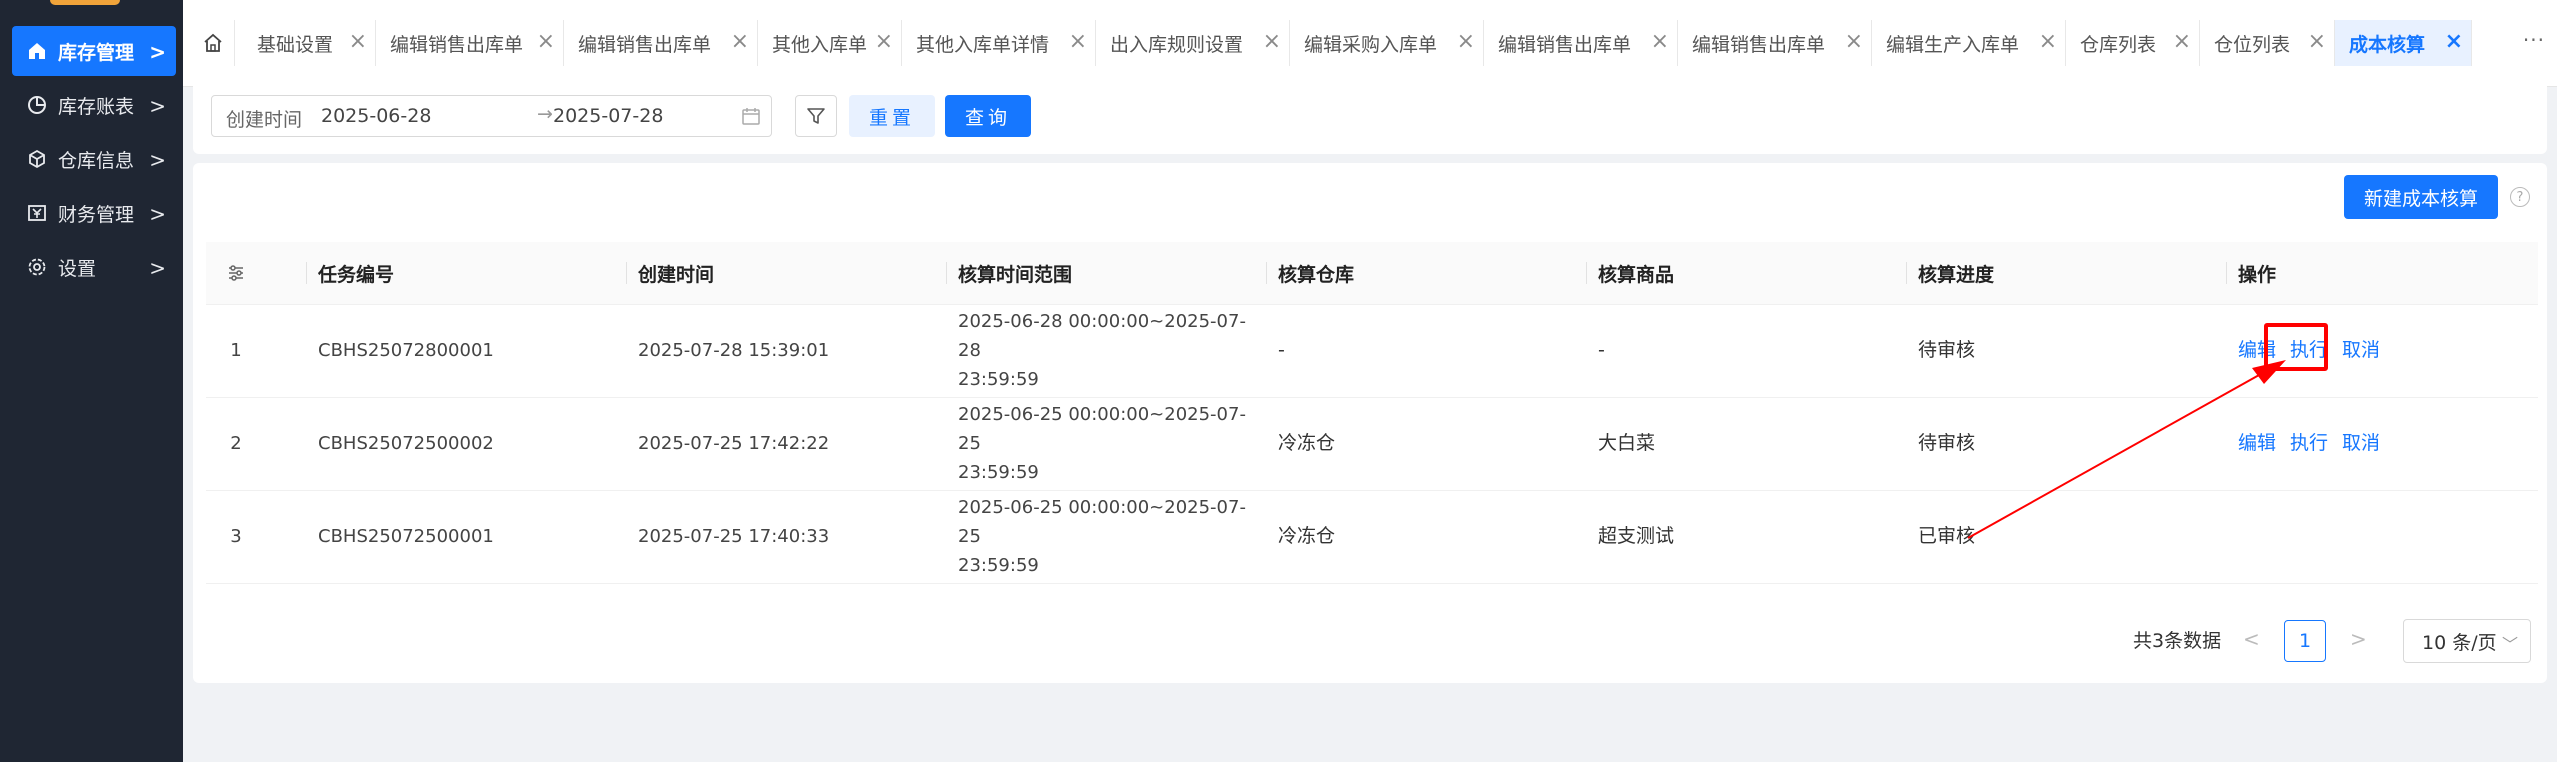  Describe the element at coordinates (2358, 639) in the screenshot. I see `next-page-icon: >` at that location.